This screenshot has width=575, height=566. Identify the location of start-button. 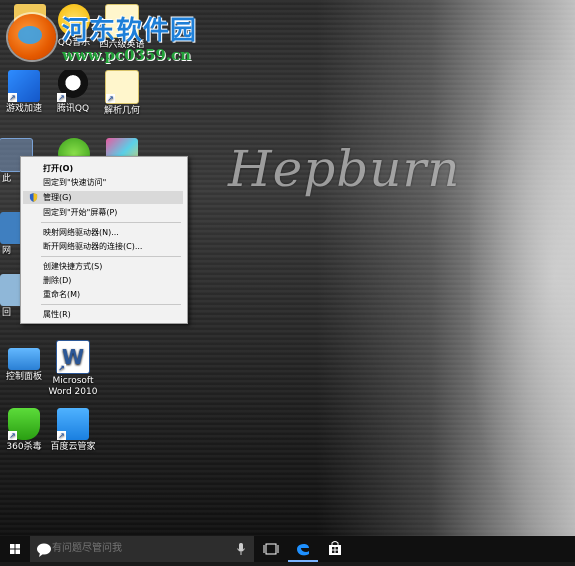
(15, 549).